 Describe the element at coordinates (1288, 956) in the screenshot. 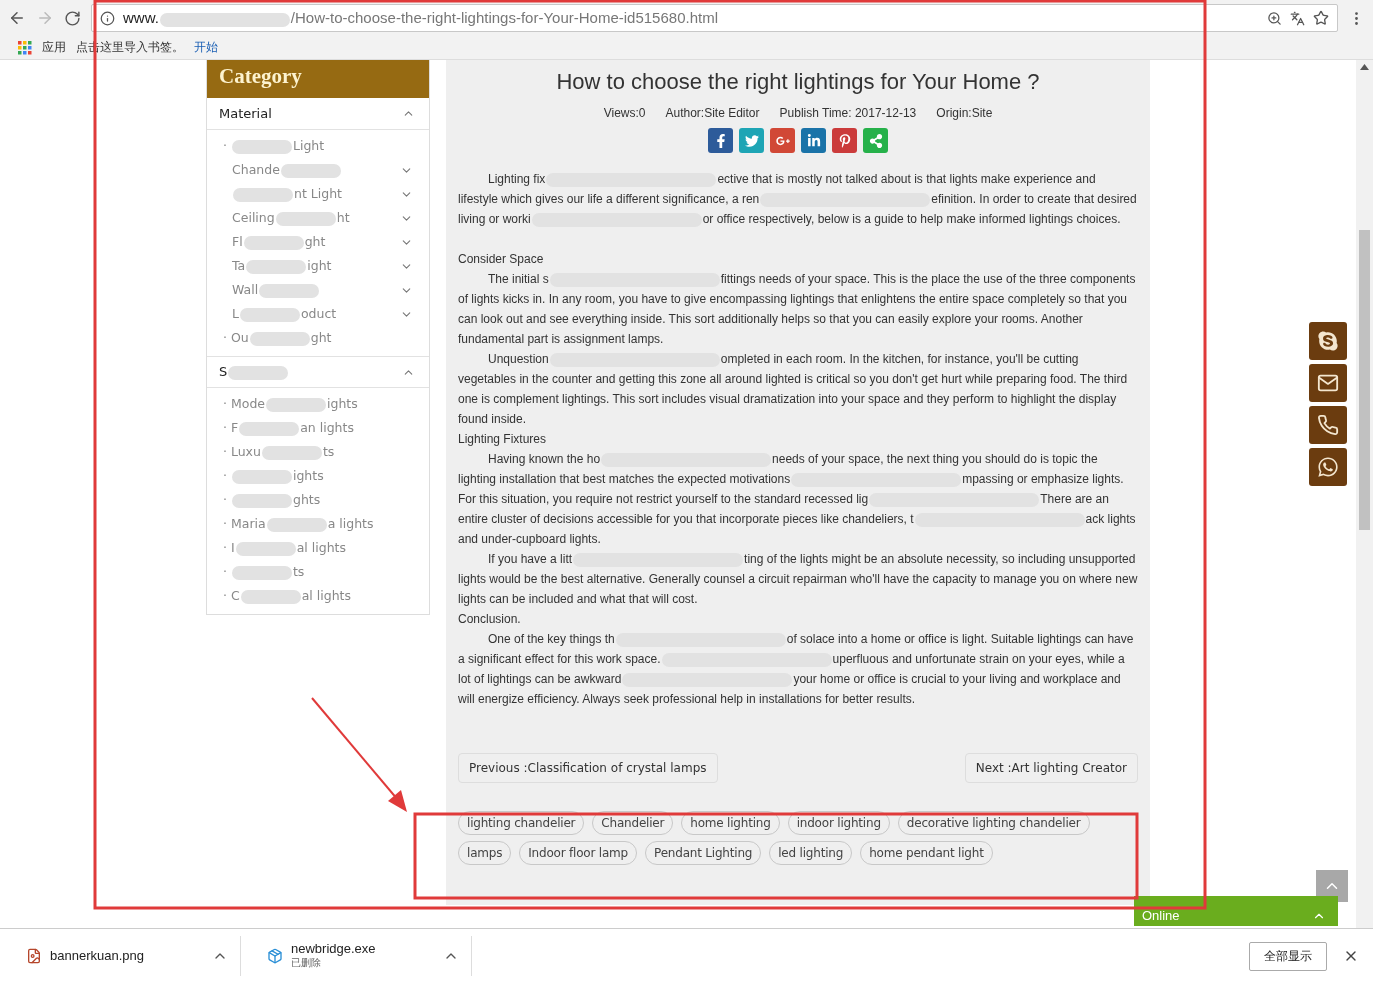

I see `show-all-button: 全部显示` at that location.